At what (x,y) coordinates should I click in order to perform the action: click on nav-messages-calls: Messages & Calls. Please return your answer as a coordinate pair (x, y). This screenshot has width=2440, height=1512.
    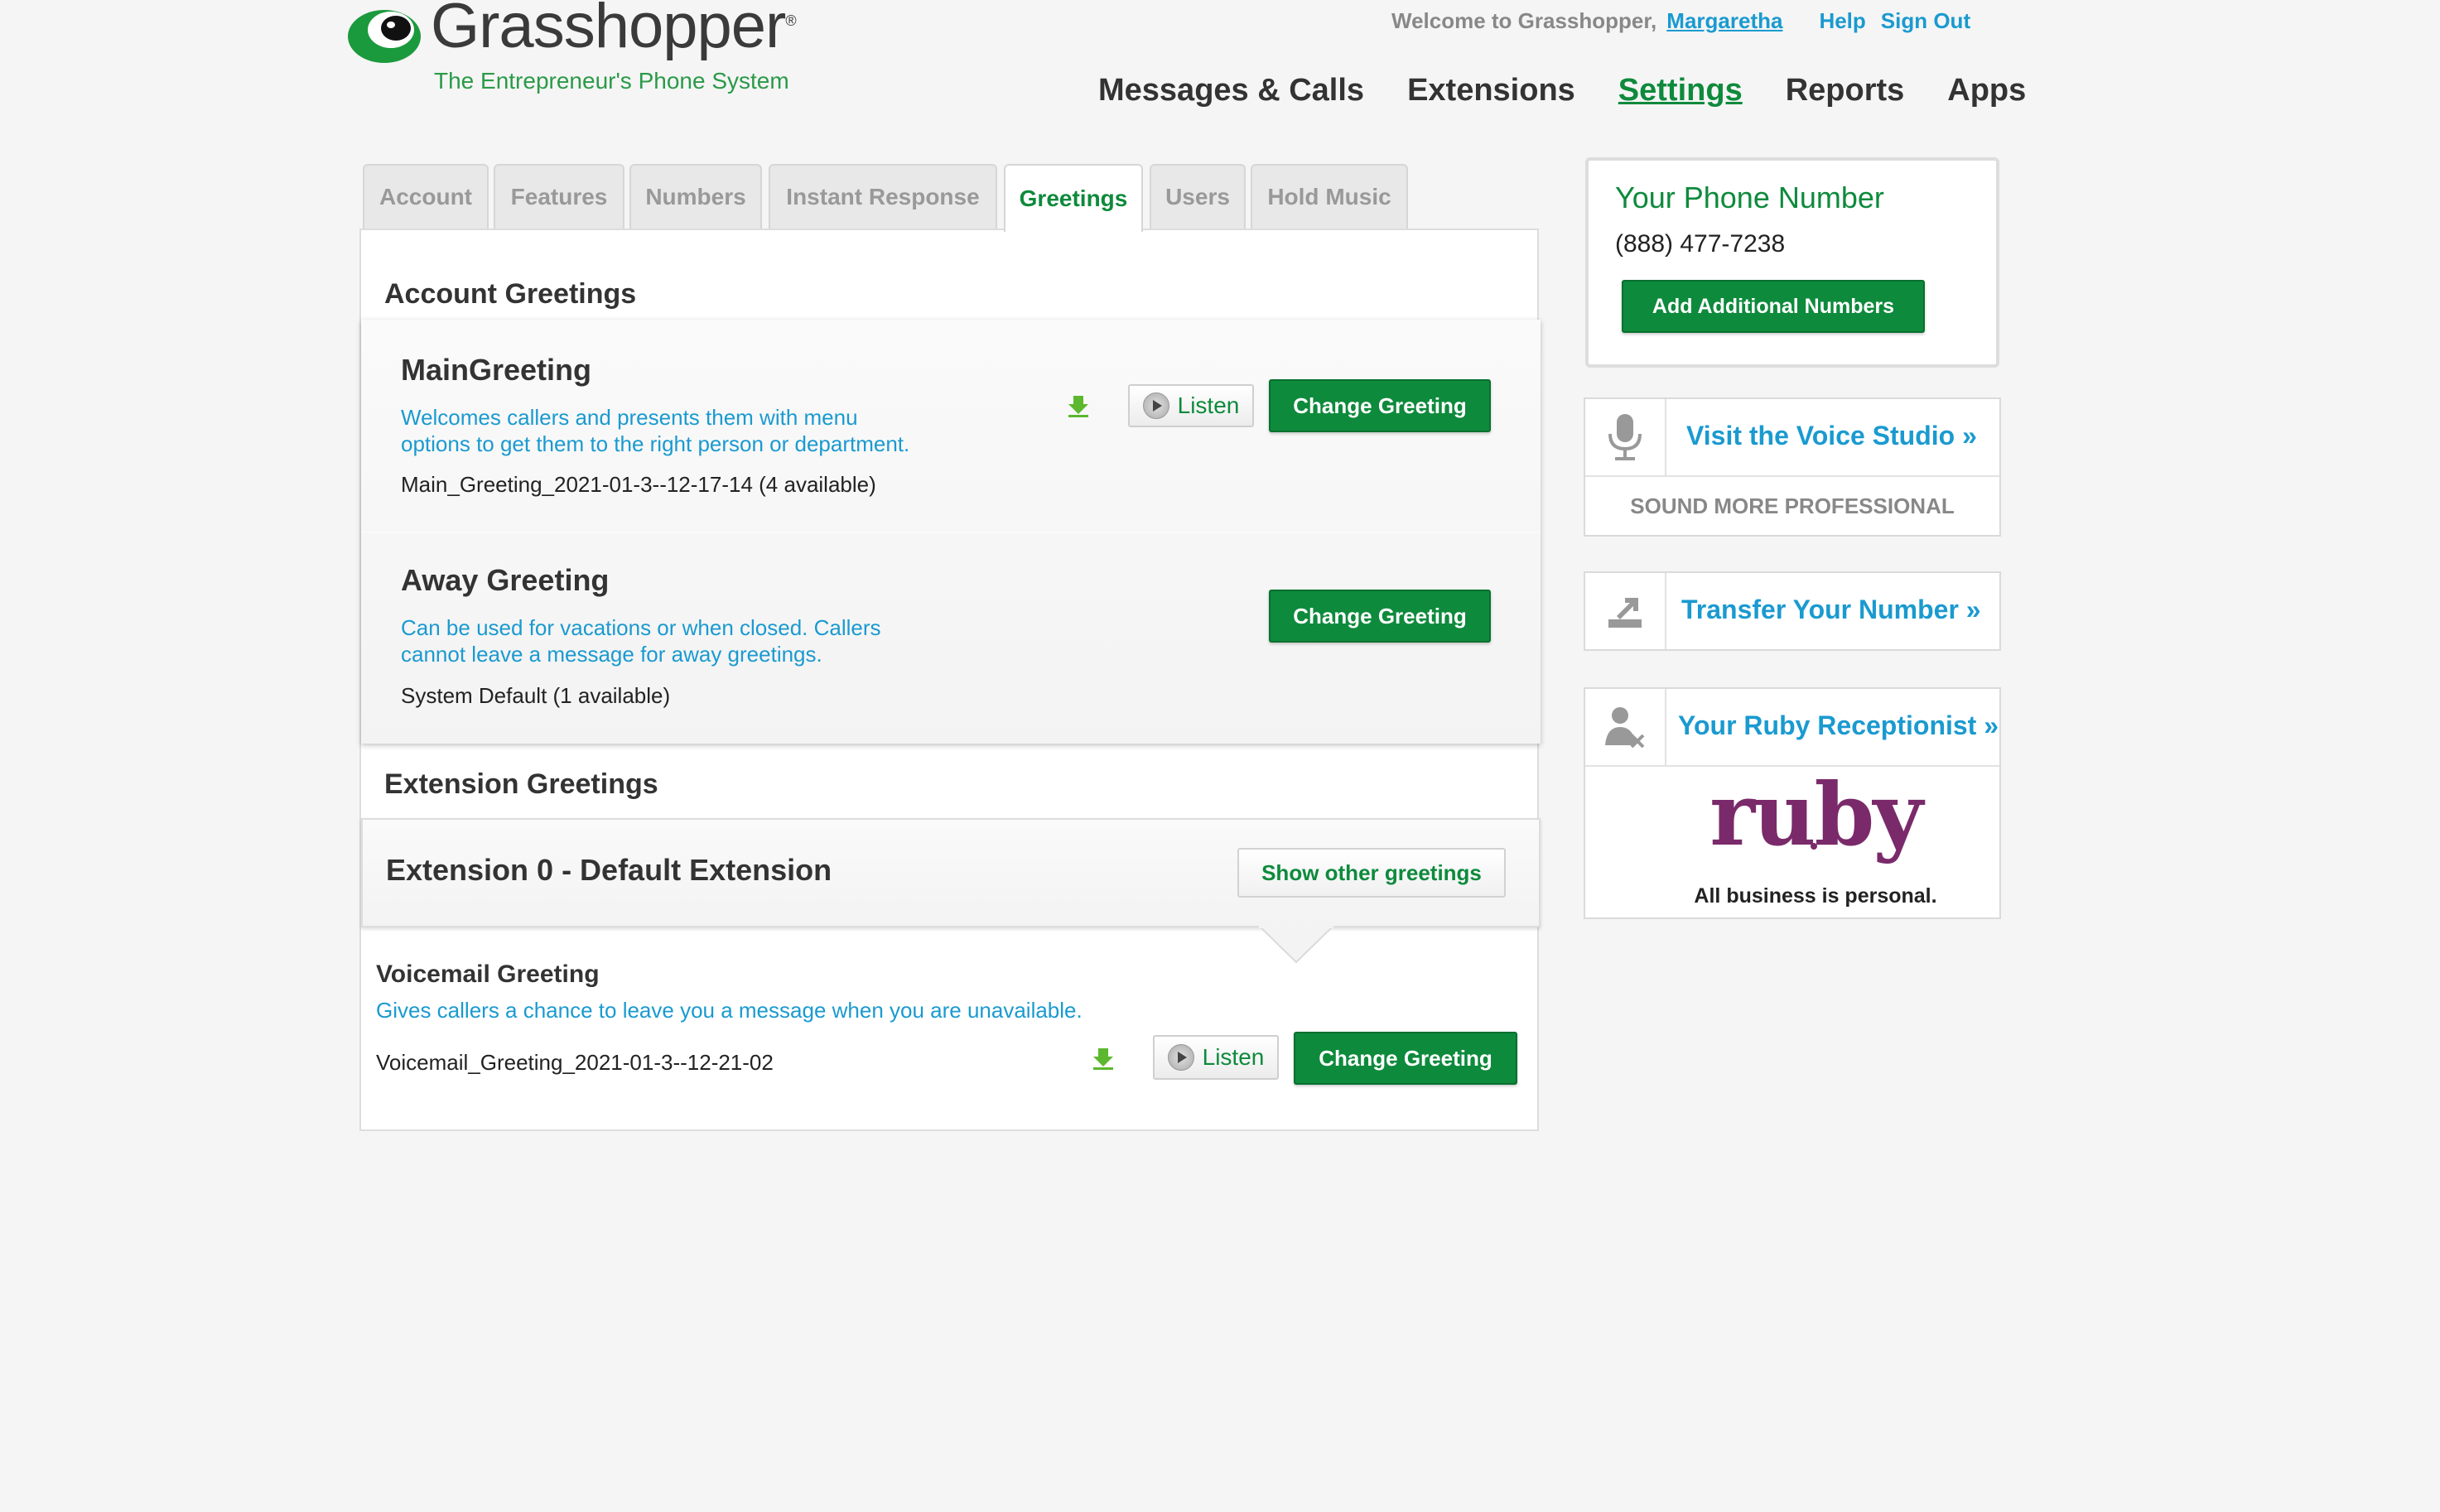
    Looking at the image, I should click on (1231, 90).